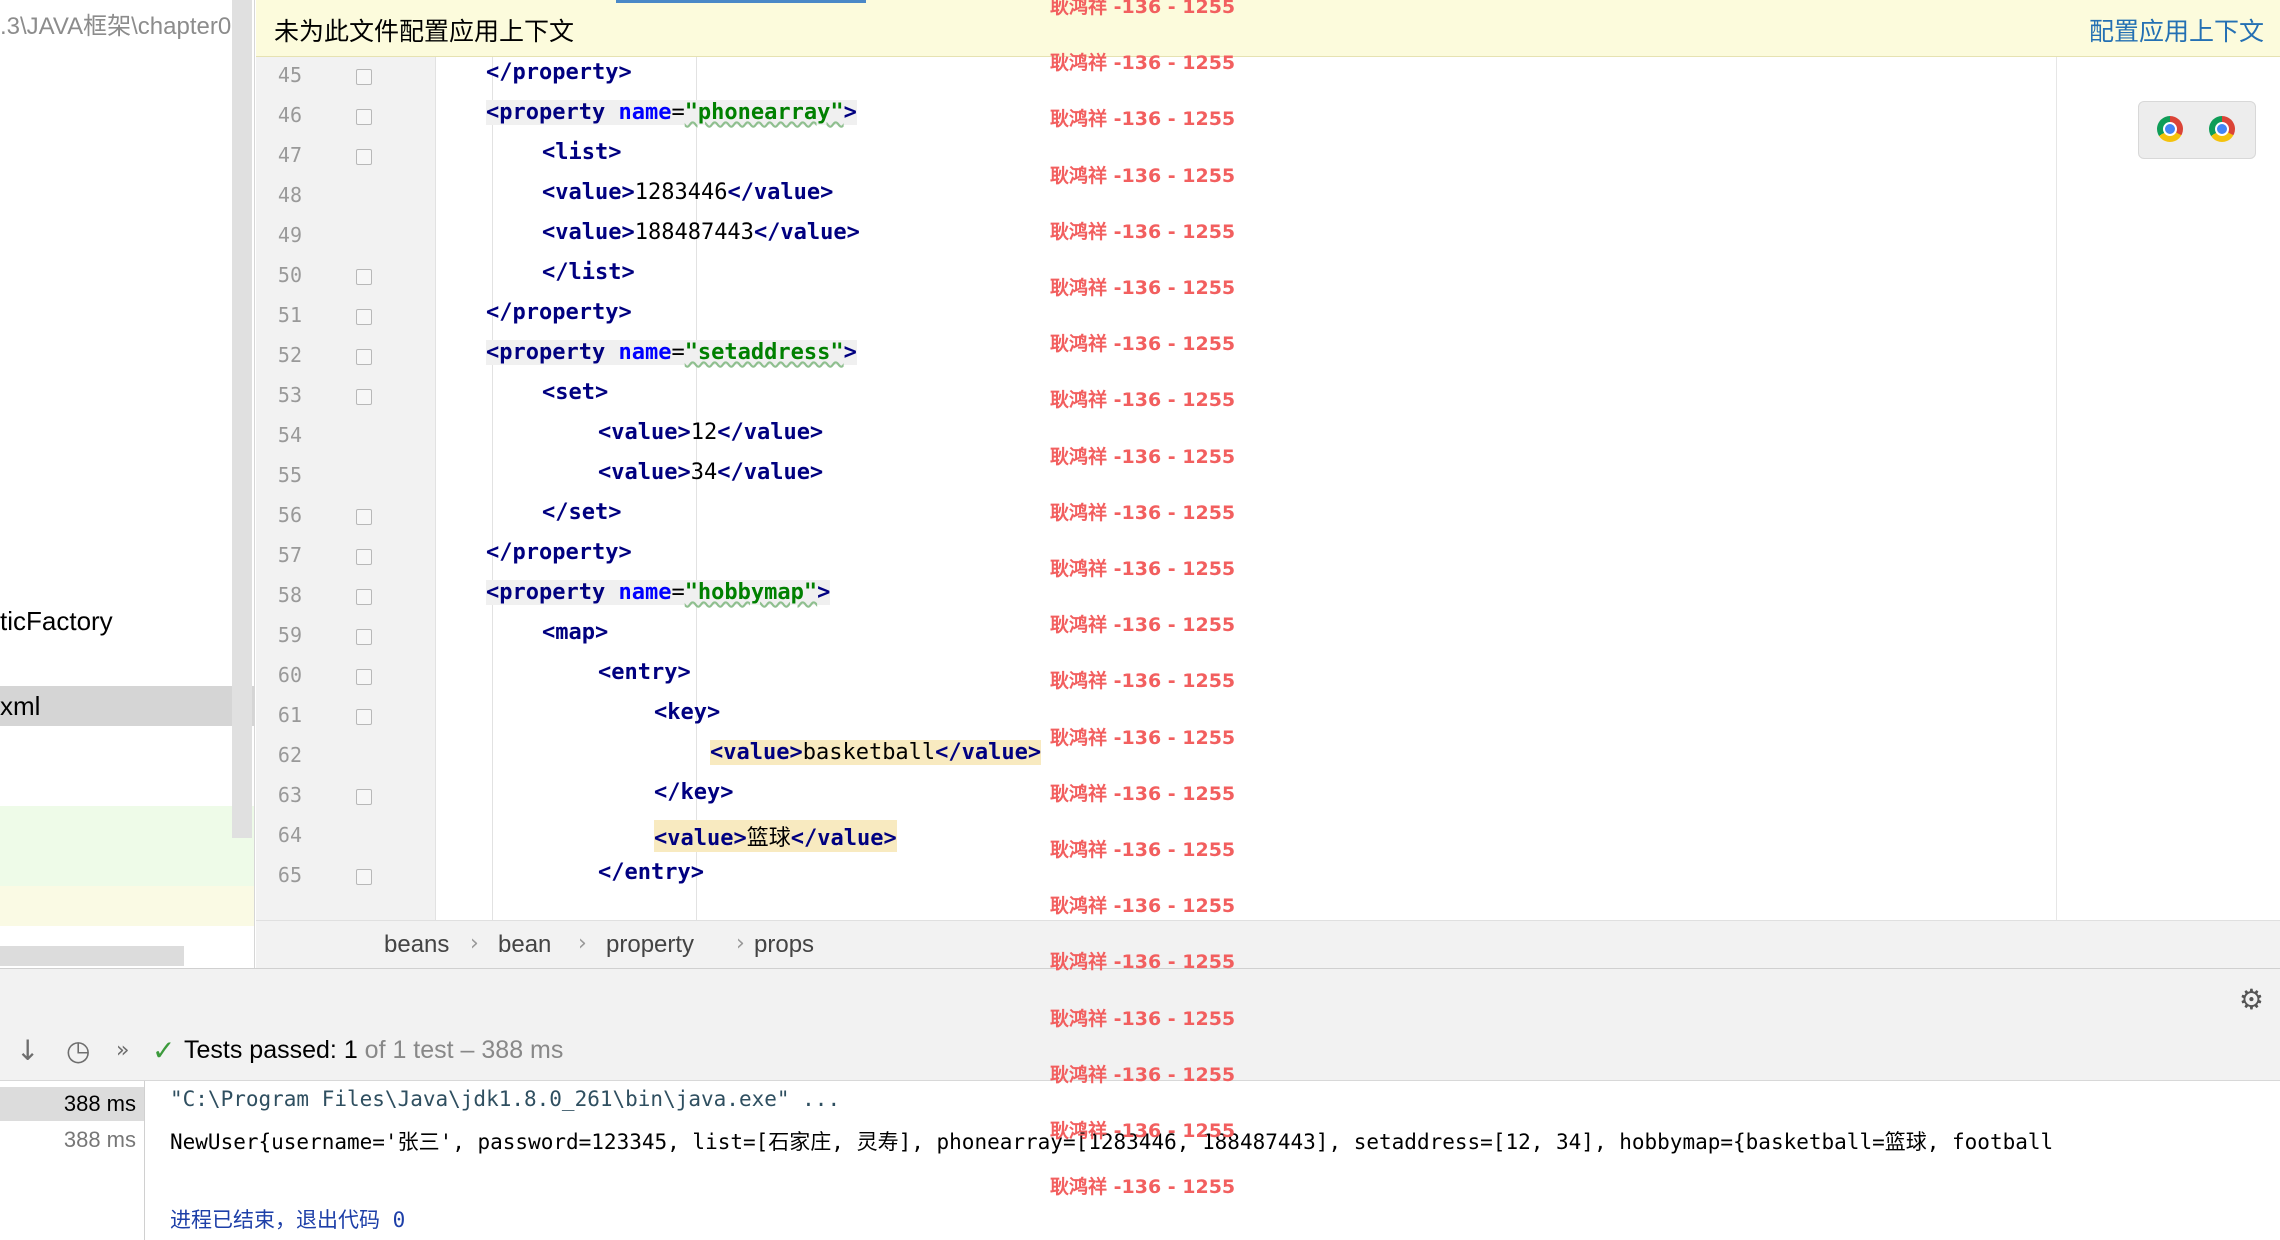 Image resolution: width=2280 pixels, height=1240 pixels. I want to click on xml-text: 篮球, so click(768, 838).